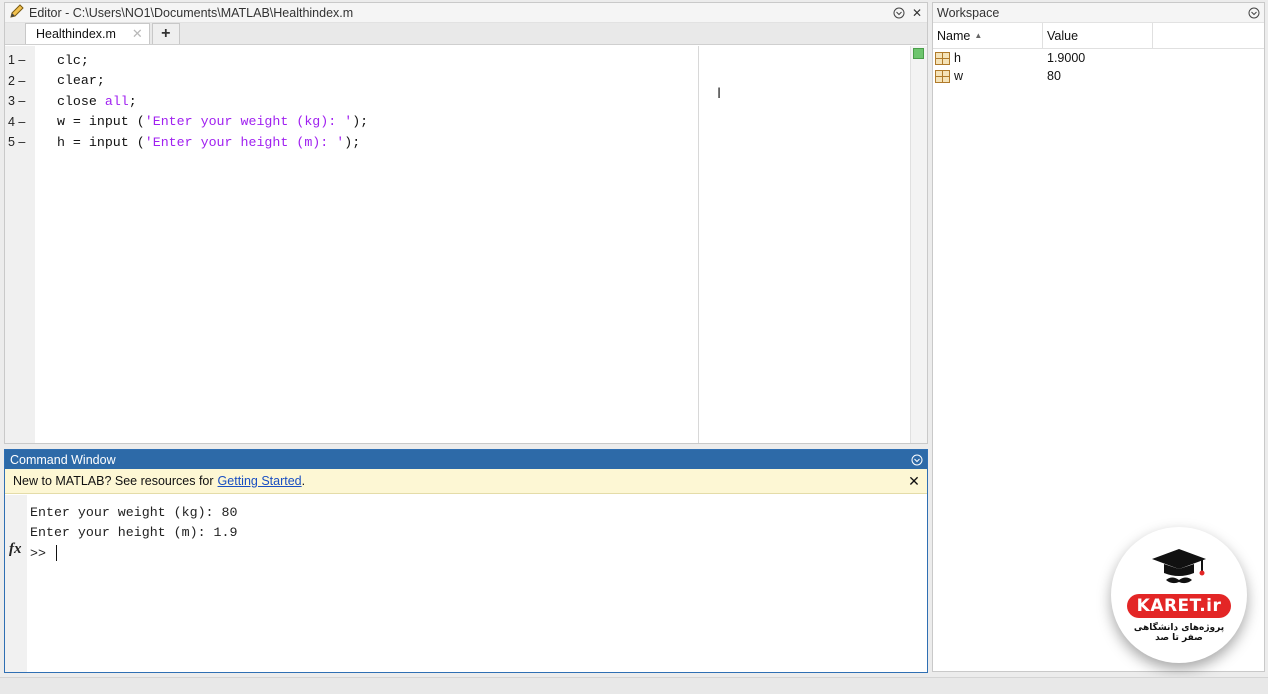  I want to click on code-line: 3 – close all;, so click(355, 101).